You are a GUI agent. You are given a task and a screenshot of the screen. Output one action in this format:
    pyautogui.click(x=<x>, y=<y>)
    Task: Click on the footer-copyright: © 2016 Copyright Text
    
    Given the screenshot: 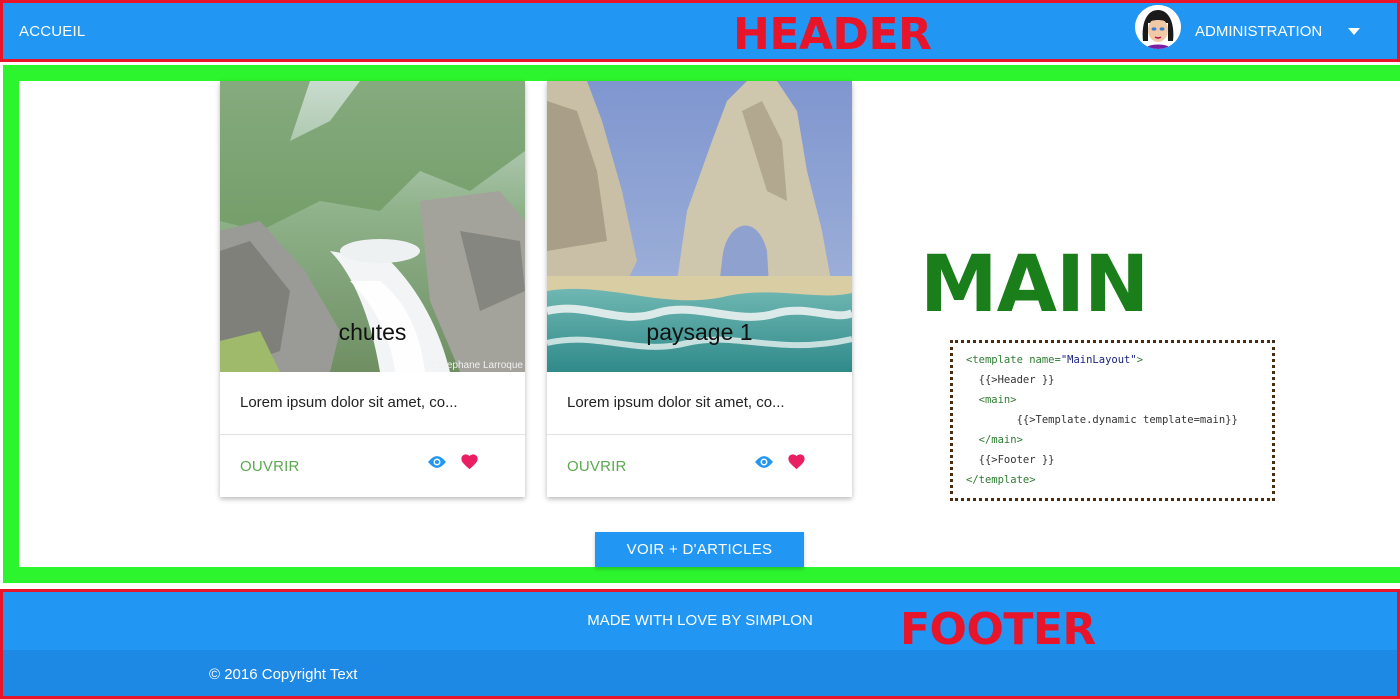 What is the action you would take?
    pyautogui.click(x=283, y=674)
    